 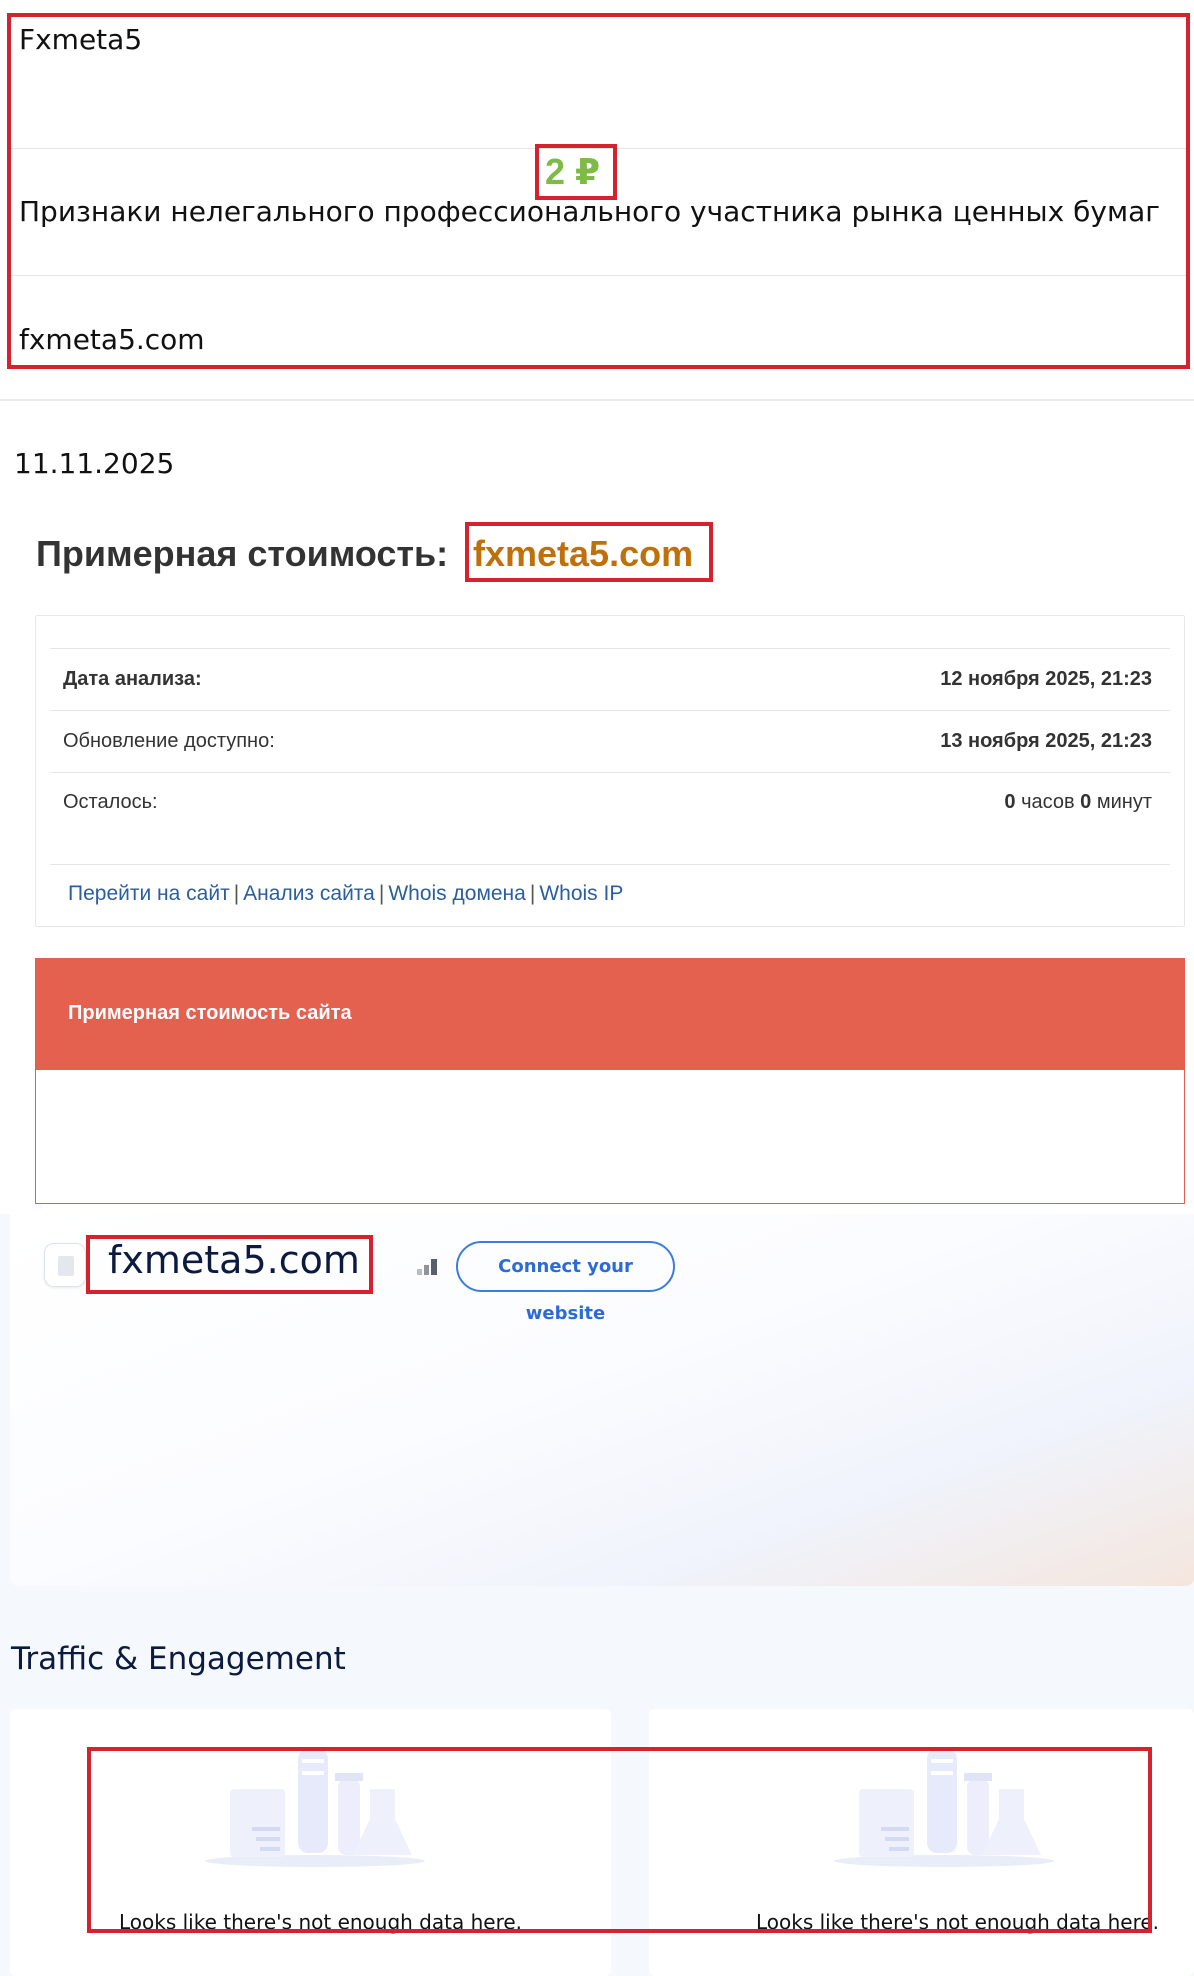 What do you see at coordinates (573, 171) in the screenshot?
I see `site-cost-value: 2 ₽` at bounding box center [573, 171].